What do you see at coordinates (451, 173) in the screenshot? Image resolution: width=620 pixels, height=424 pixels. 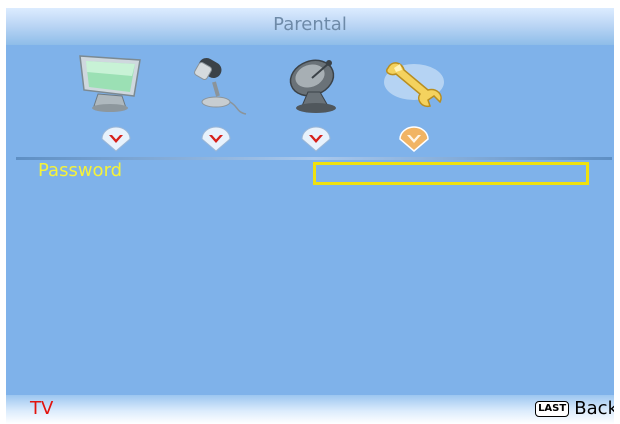 I see `password-field` at bounding box center [451, 173].